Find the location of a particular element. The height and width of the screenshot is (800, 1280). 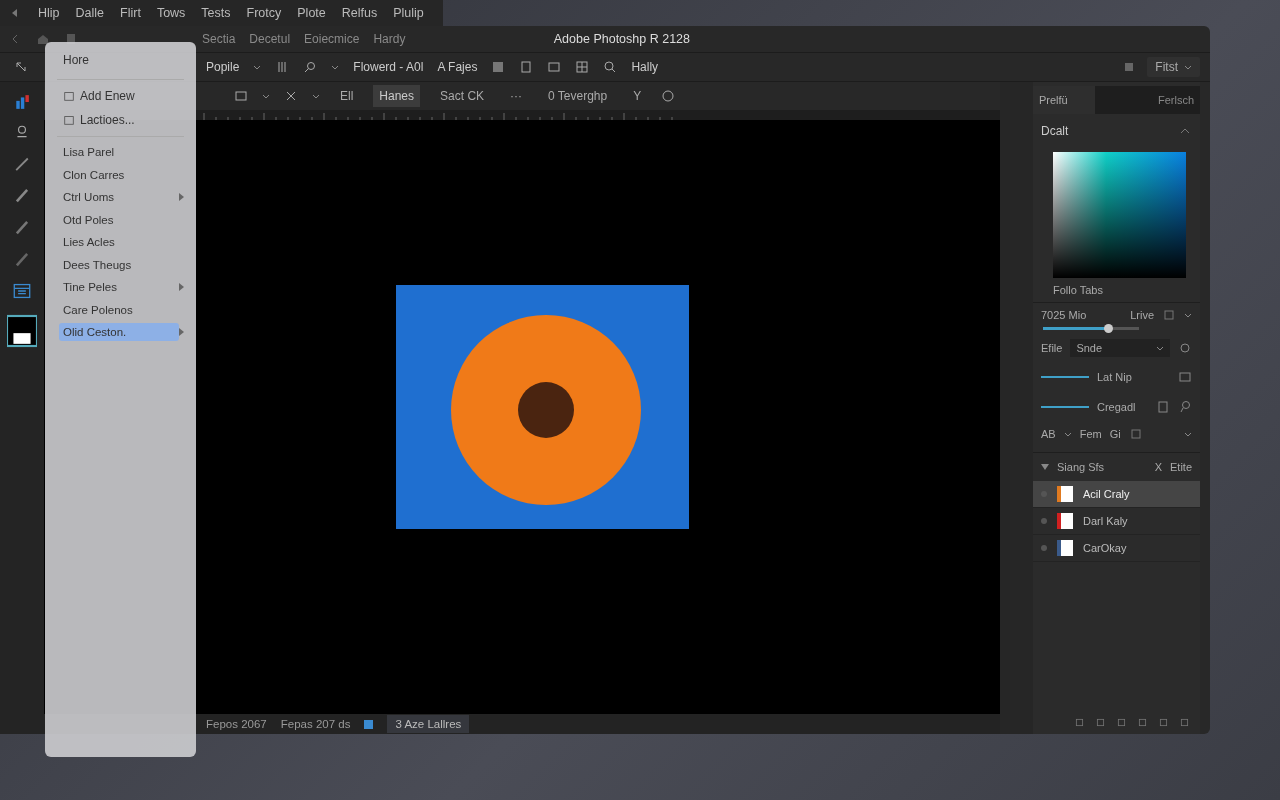

stroke-label: Cregadl is located at coordinates (1116, 407).